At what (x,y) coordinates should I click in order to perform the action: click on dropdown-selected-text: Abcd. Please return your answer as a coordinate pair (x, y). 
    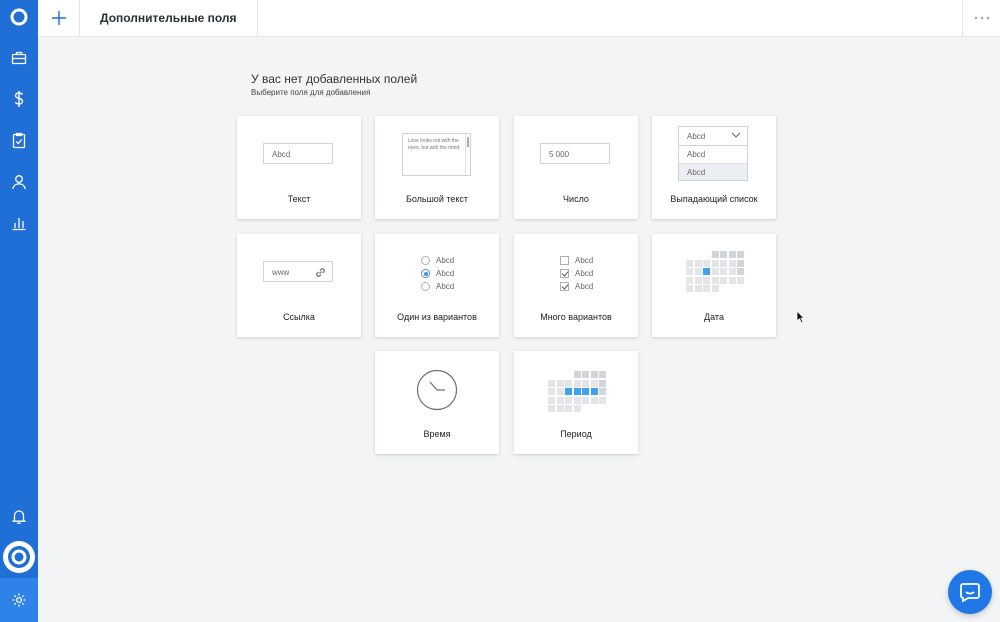
    Looking at the image, I should click on (696, 136).